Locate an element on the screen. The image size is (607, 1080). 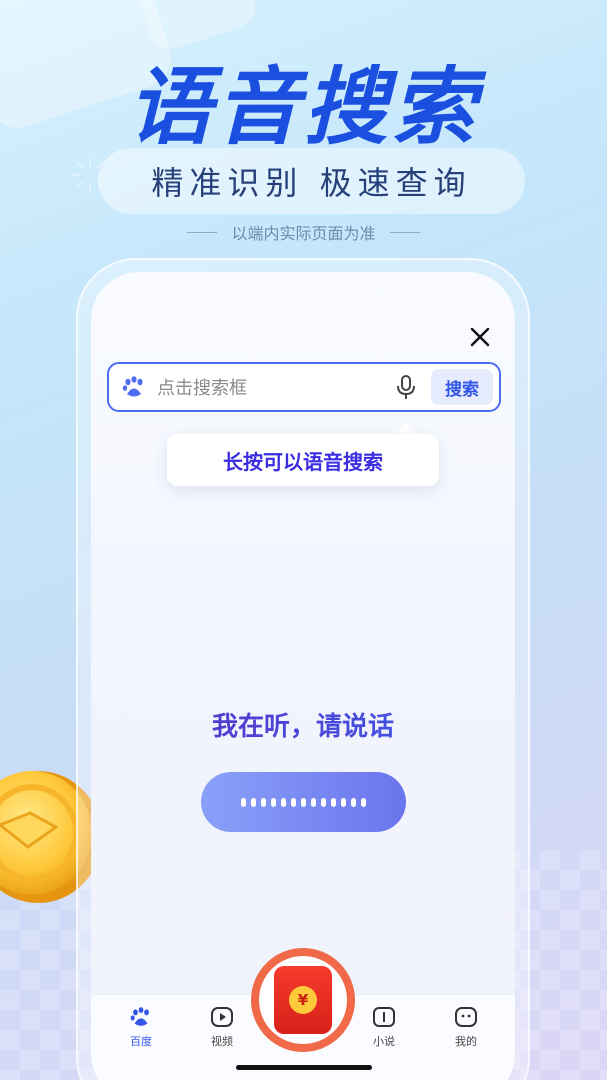
promo-subtitle: 精准识别 极速查询 is located at coordinates (311, 181).